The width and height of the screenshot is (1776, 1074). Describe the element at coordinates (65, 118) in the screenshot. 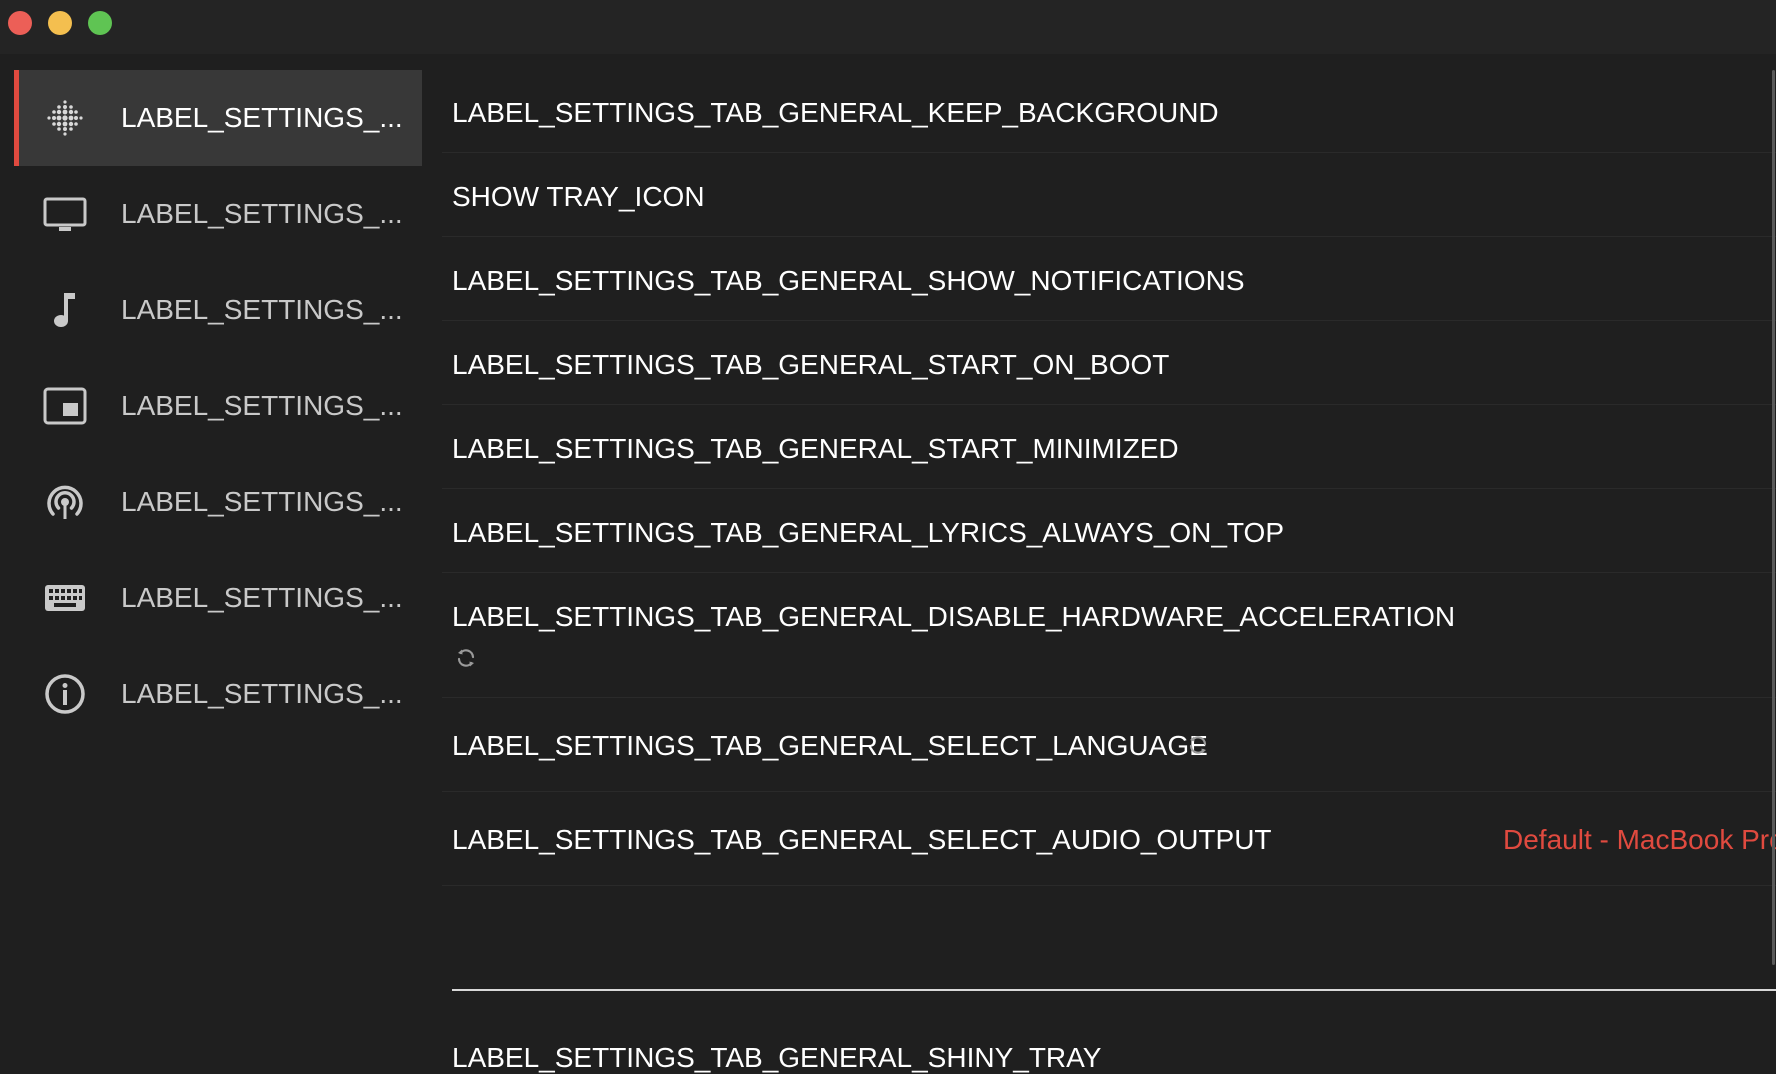

I see `equalizer-dots-icon` at that location.